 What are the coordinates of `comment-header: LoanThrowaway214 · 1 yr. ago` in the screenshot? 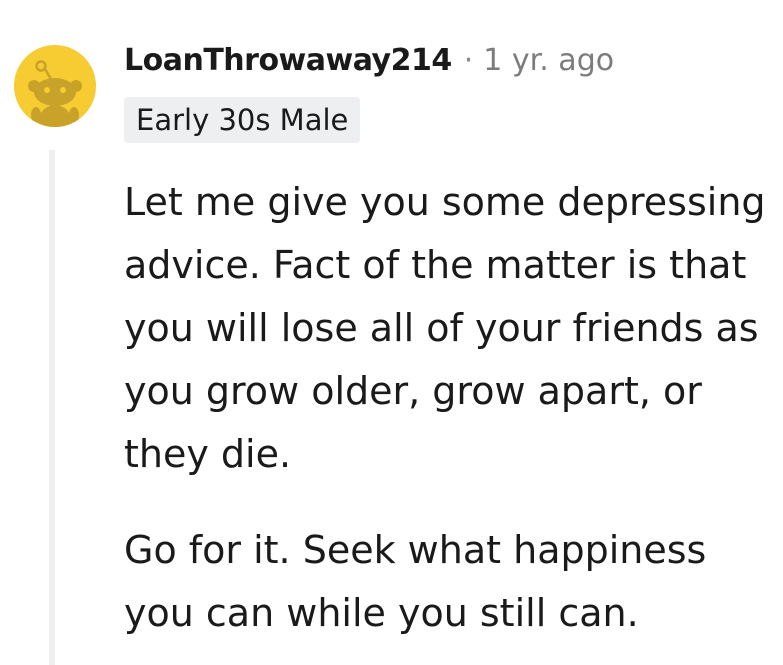 It's located at (369, 60).